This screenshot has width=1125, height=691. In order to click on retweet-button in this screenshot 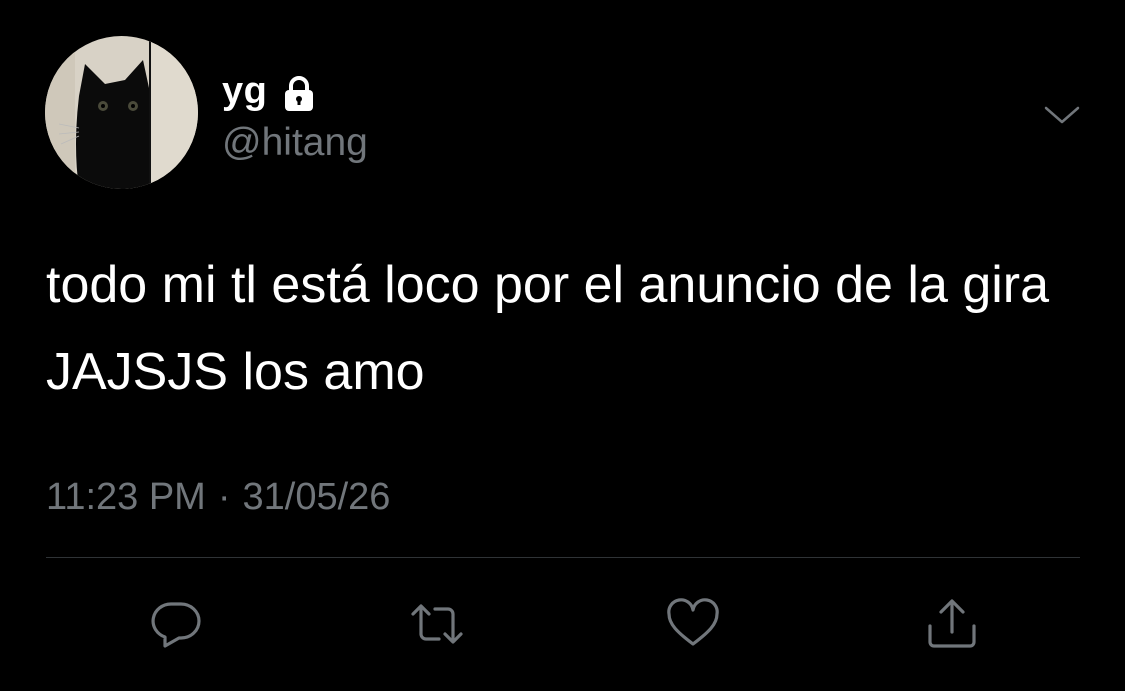, I will do `click(437, 624)`.